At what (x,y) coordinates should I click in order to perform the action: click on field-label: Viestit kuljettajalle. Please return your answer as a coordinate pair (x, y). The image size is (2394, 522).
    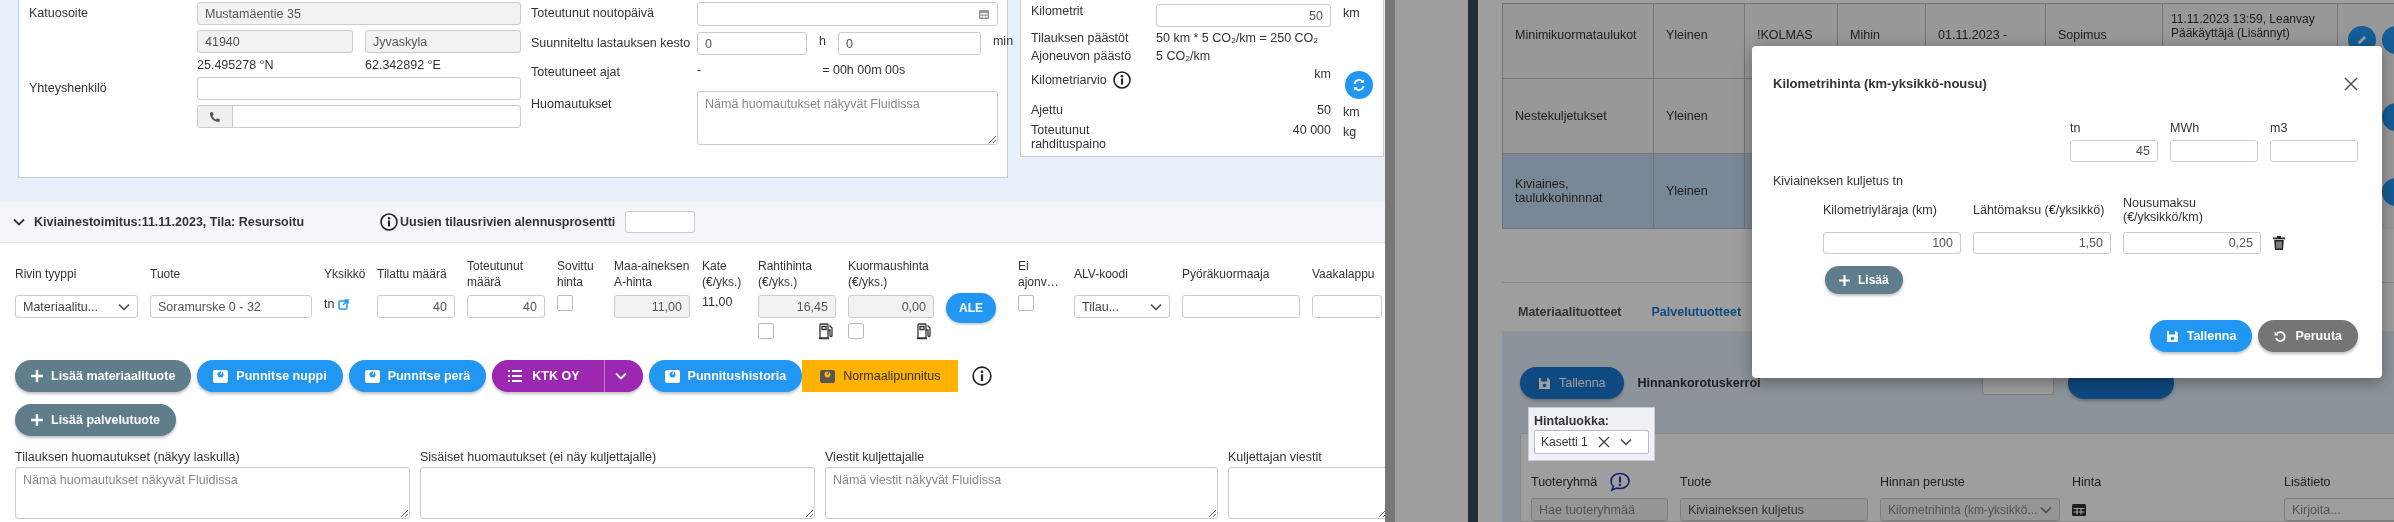
    Looking at the image, I should click on (875, 457).